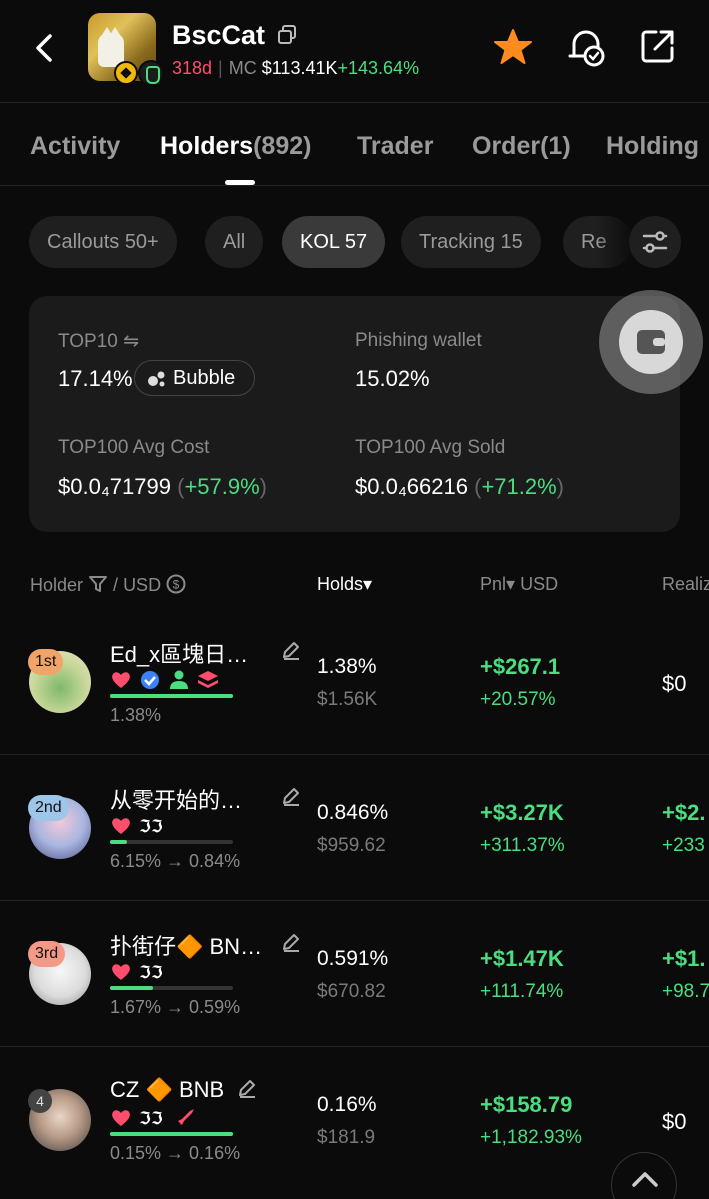 Image resolution: width=709 pixels, height=1199 pixels. I want to click on tab-trader: Trader, so click(395, 146).